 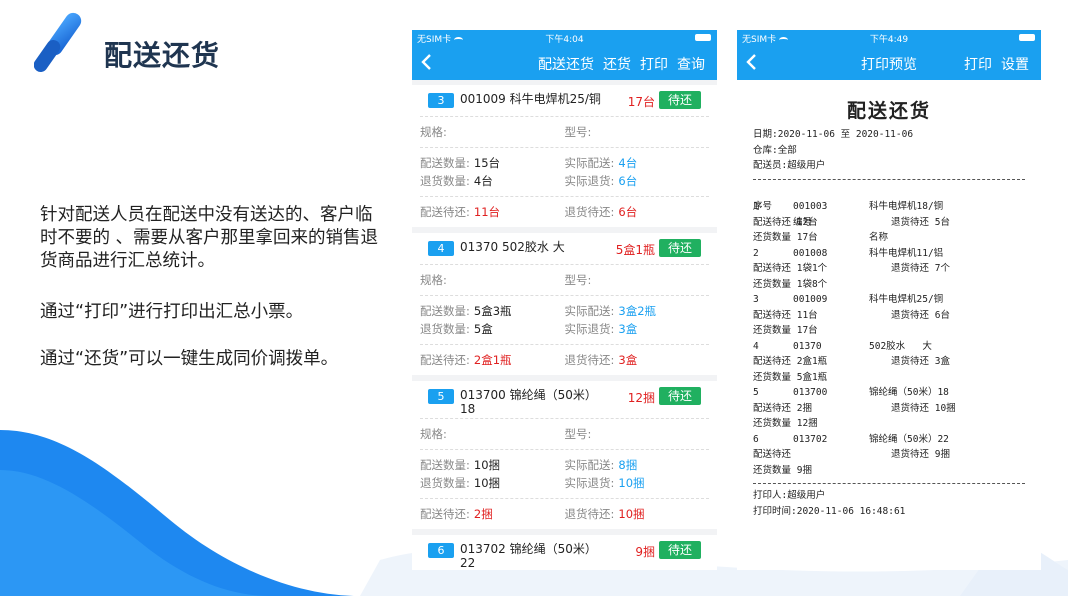 What do you see at coordinates (785, 315) in the screenshot?
I see `item-deliver-pending: 配送待还 11台` at bounding box center [785, 315].